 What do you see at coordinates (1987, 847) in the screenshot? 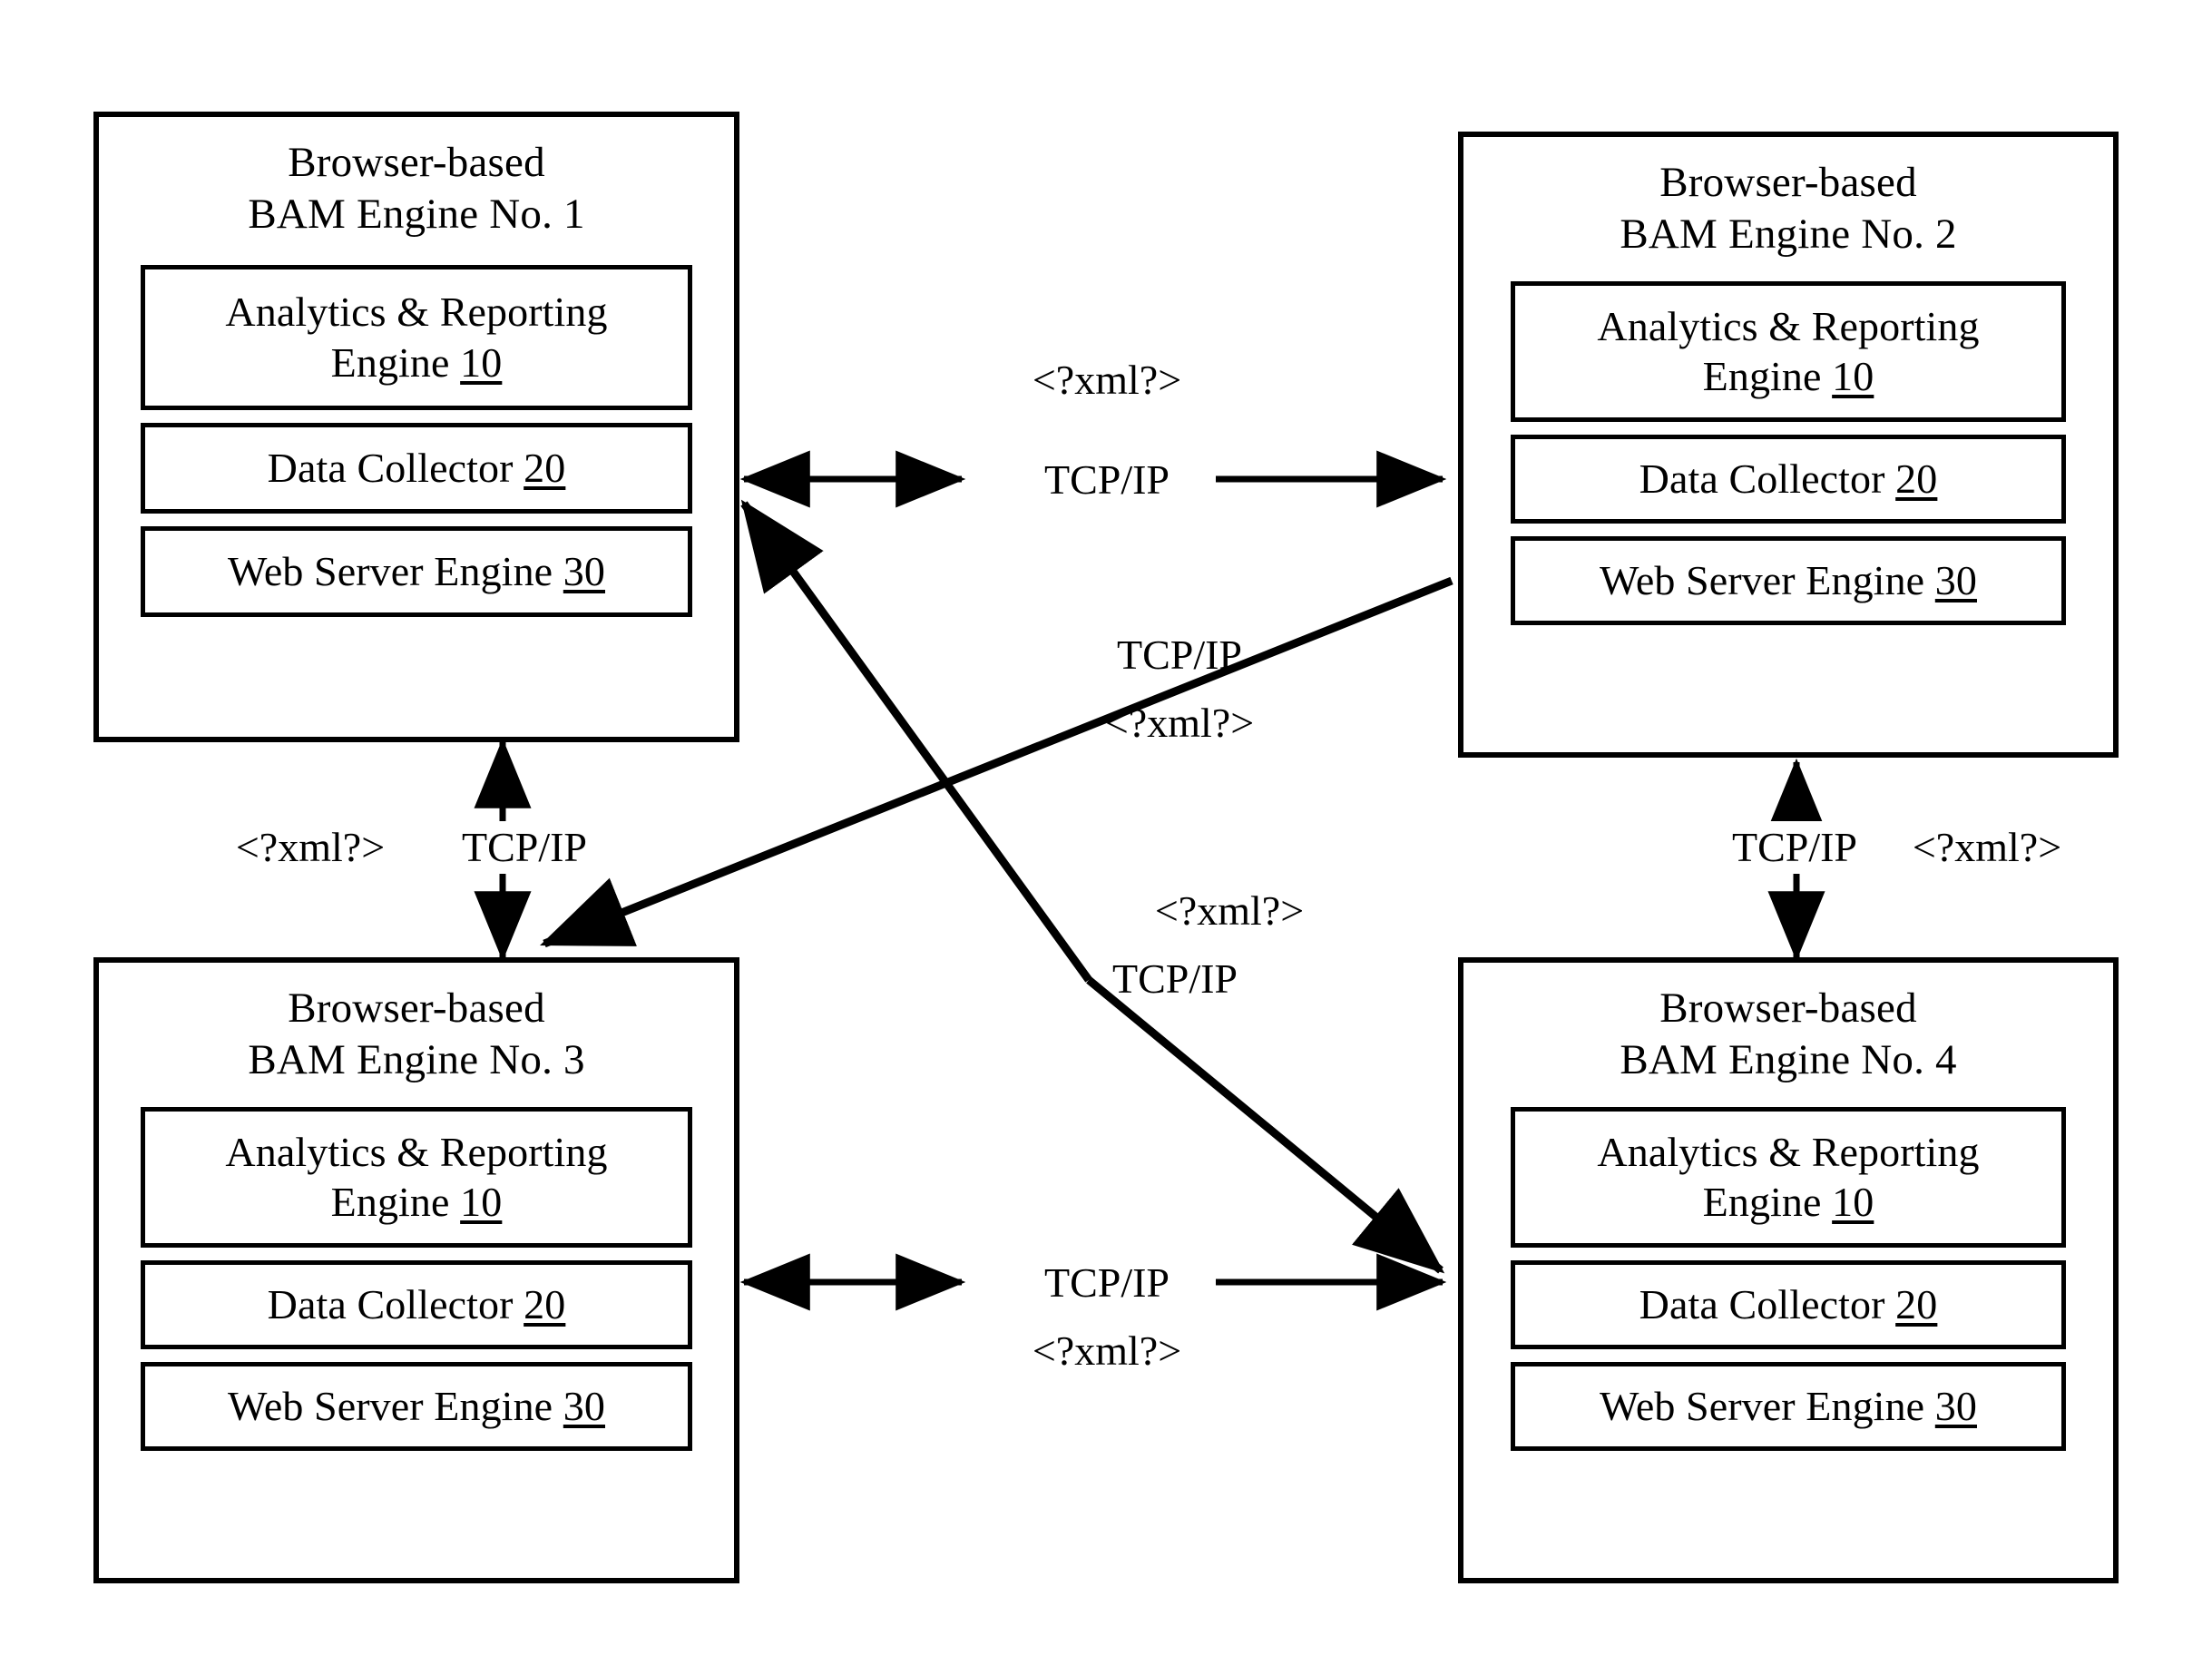
I see `label-right-vertical-xml: <?xml?>` at bounding box center [1987, 847].